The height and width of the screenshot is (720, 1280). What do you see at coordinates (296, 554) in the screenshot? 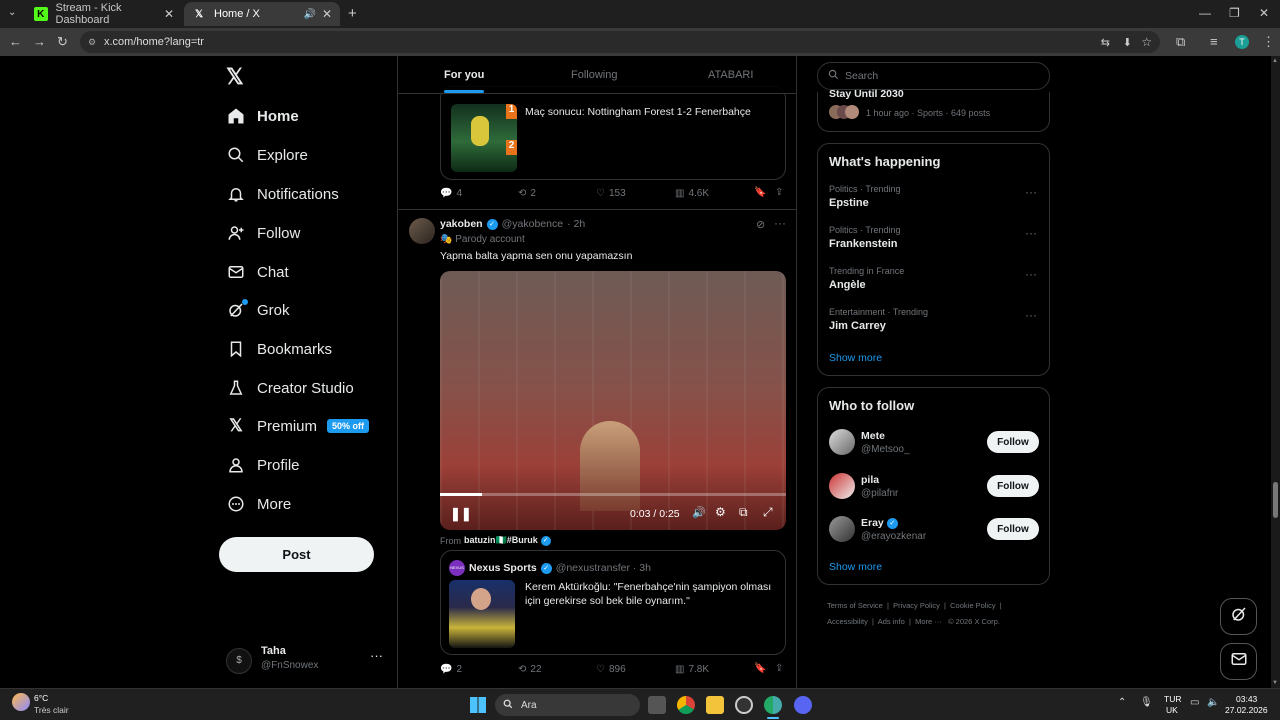
I see `post-button: Post` at bounding box center [296, 554].